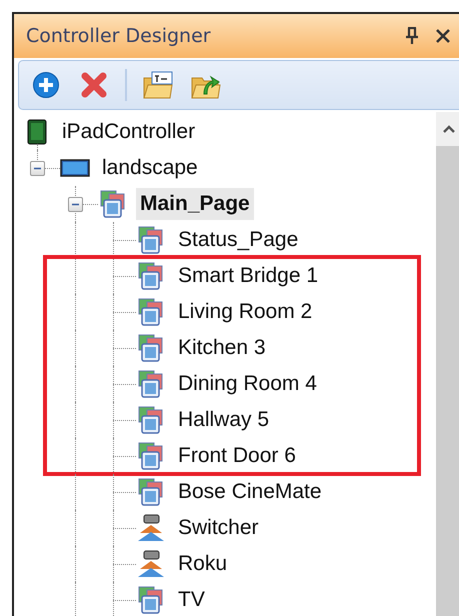 Image resolution: width=459 pixels, height=616 pixels. Describe the element at coordinates (238, 240) in the screenshot. I see `tree-item: Status_Page` at that location.